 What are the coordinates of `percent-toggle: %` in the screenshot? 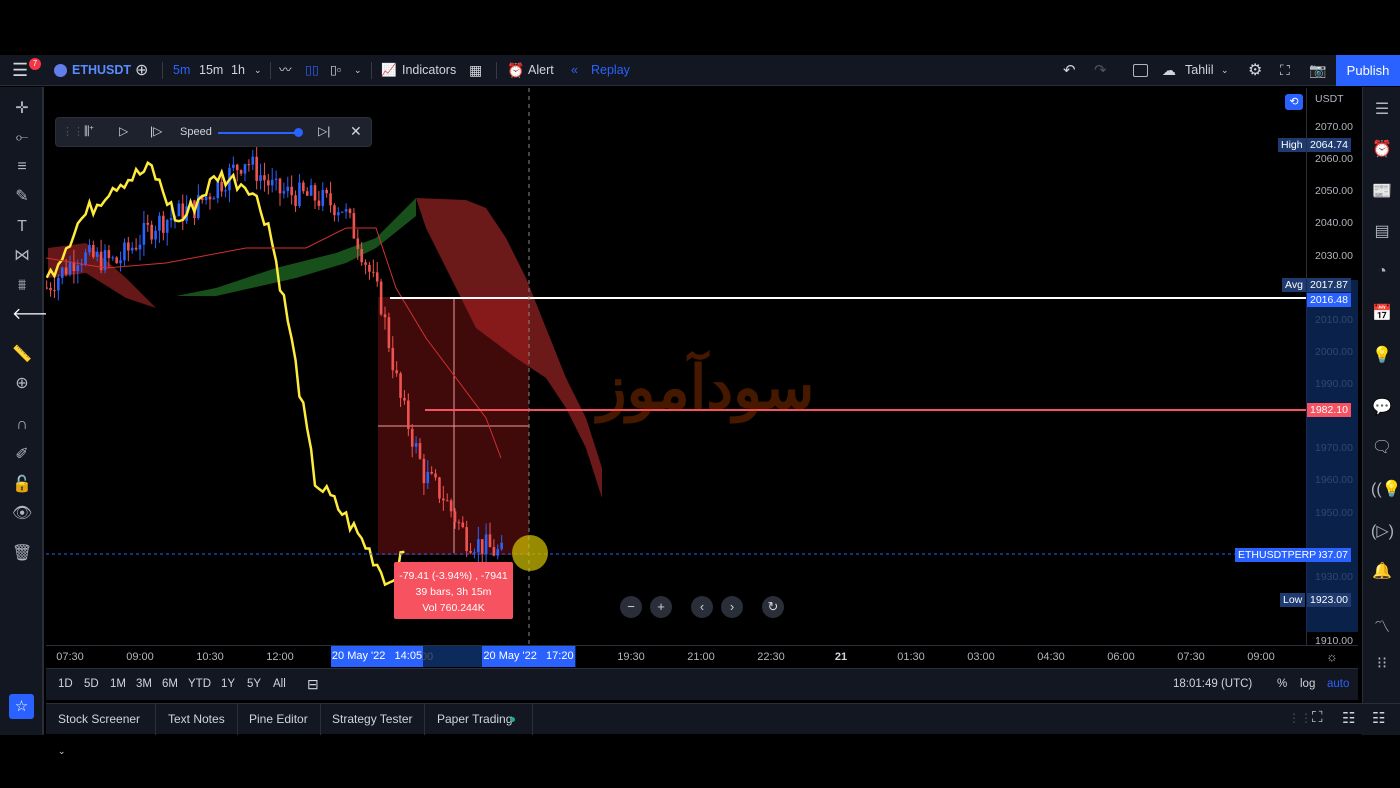 It's located at (1282, 684).